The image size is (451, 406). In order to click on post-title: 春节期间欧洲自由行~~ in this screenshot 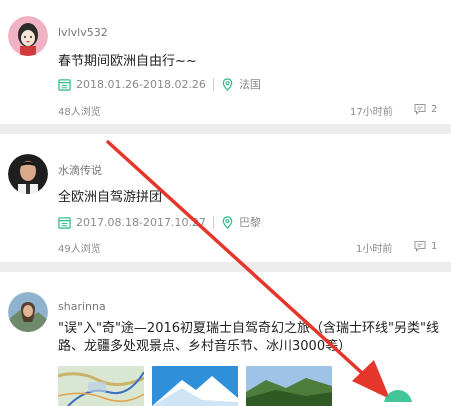, I will do `click(127, 59)`.